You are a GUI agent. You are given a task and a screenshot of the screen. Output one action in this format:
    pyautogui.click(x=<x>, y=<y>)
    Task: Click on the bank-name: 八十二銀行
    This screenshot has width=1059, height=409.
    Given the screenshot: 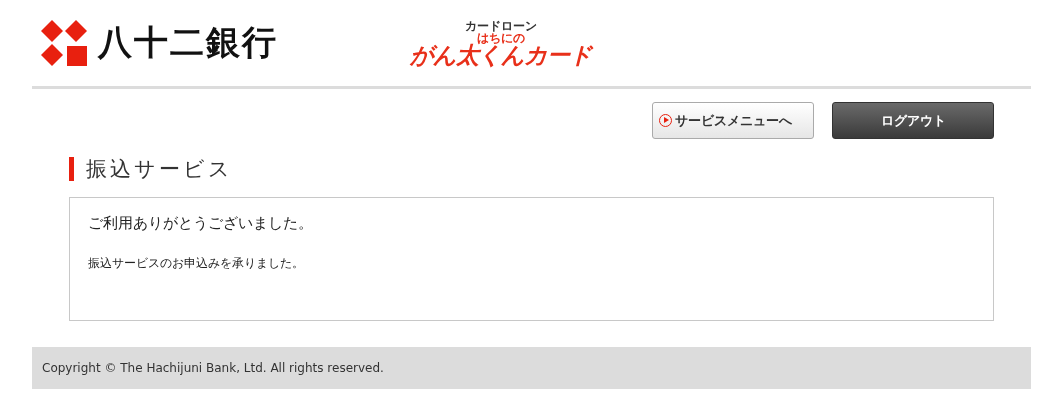 What is the action you would take?
    pyautogui.click(x=188, y=42)
    